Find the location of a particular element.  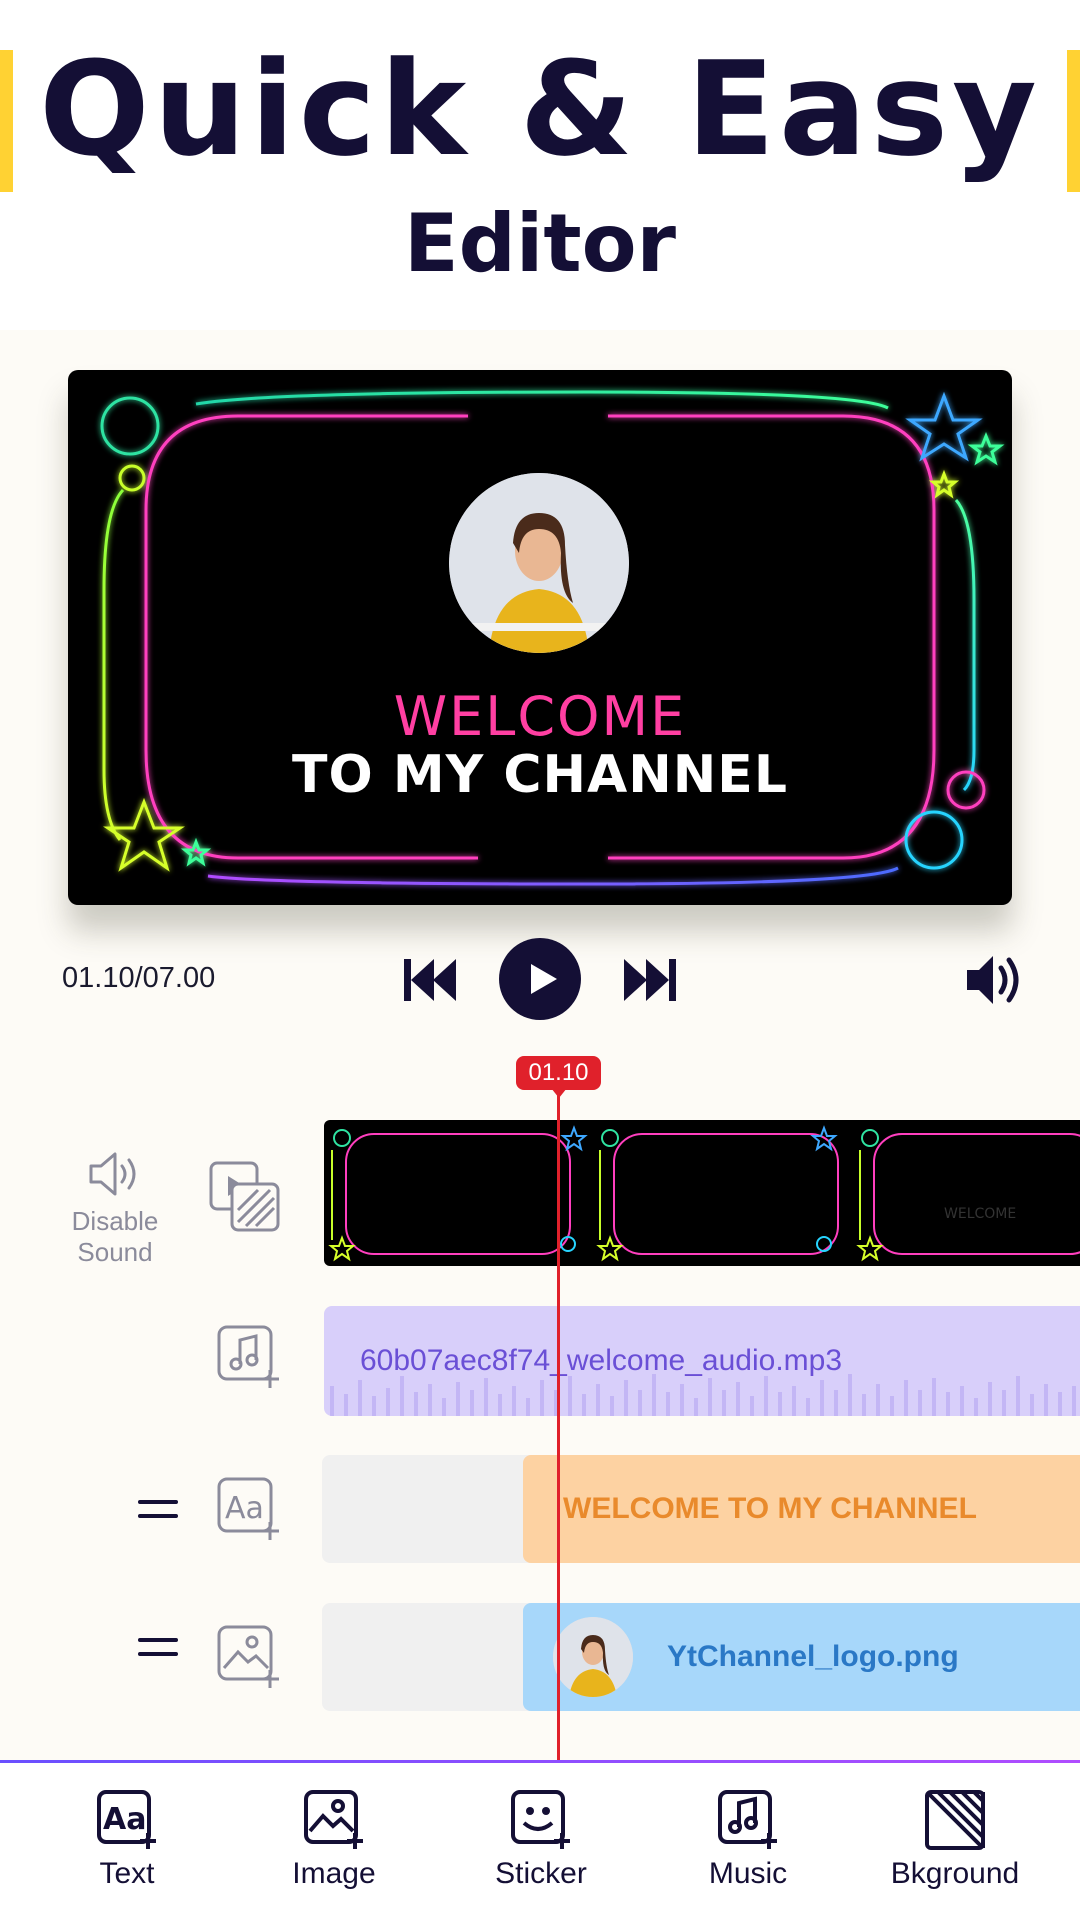

text-tool-button: Aa Text is located at coordinates (127, 1840).